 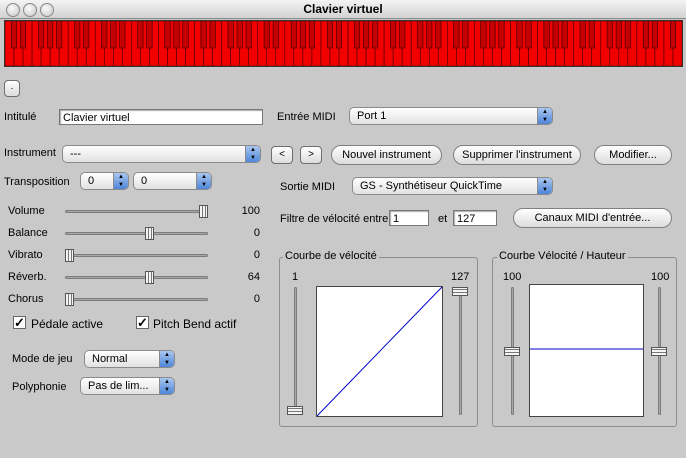 I want to click on mode-de-jeu-label: Mode de jeu, so click(x=42, y=359).